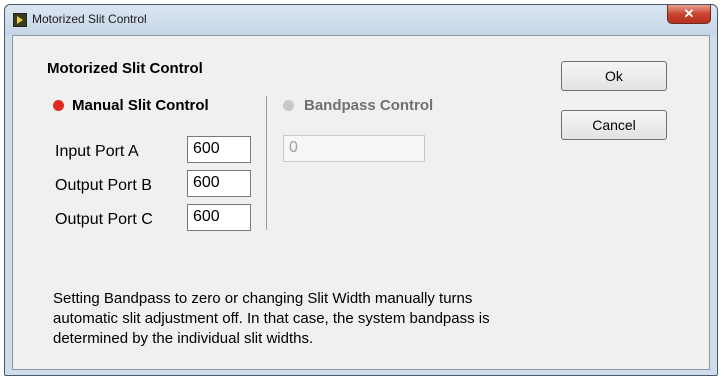 The image size is (726, 381). Describe the element at coordinates (219, 217) in the screenshot. I see `output-port-c-field: 600` at that location.